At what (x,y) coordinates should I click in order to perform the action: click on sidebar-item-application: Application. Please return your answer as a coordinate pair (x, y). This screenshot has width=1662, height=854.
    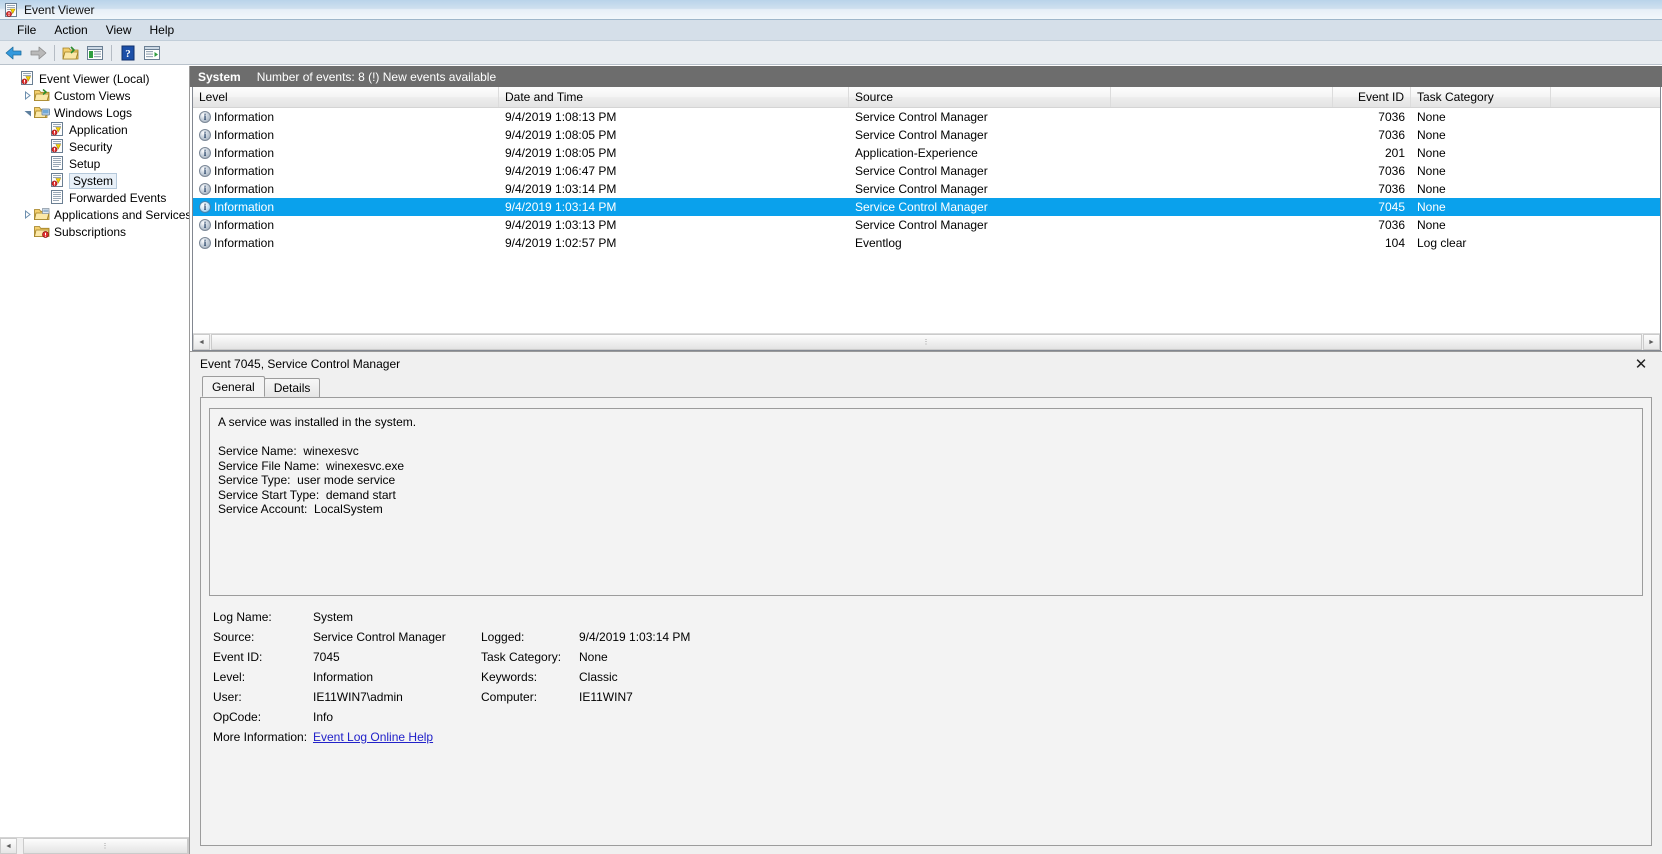
    Looking at the image, I should click on (97, 129).